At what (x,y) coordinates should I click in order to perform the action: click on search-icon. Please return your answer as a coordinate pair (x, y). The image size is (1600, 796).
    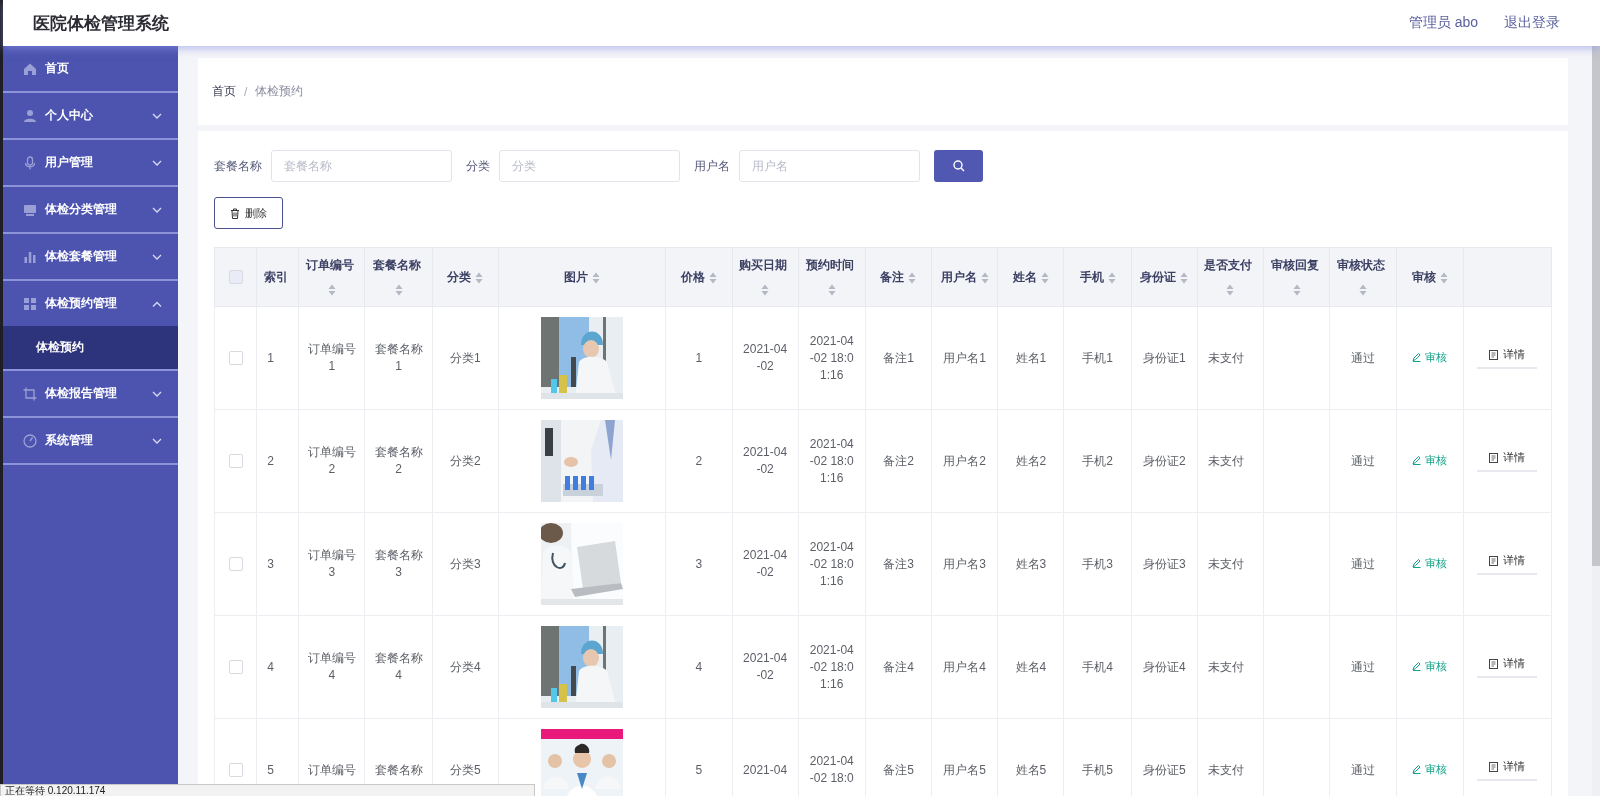
    Looking at the image, I should click on (958, 166).